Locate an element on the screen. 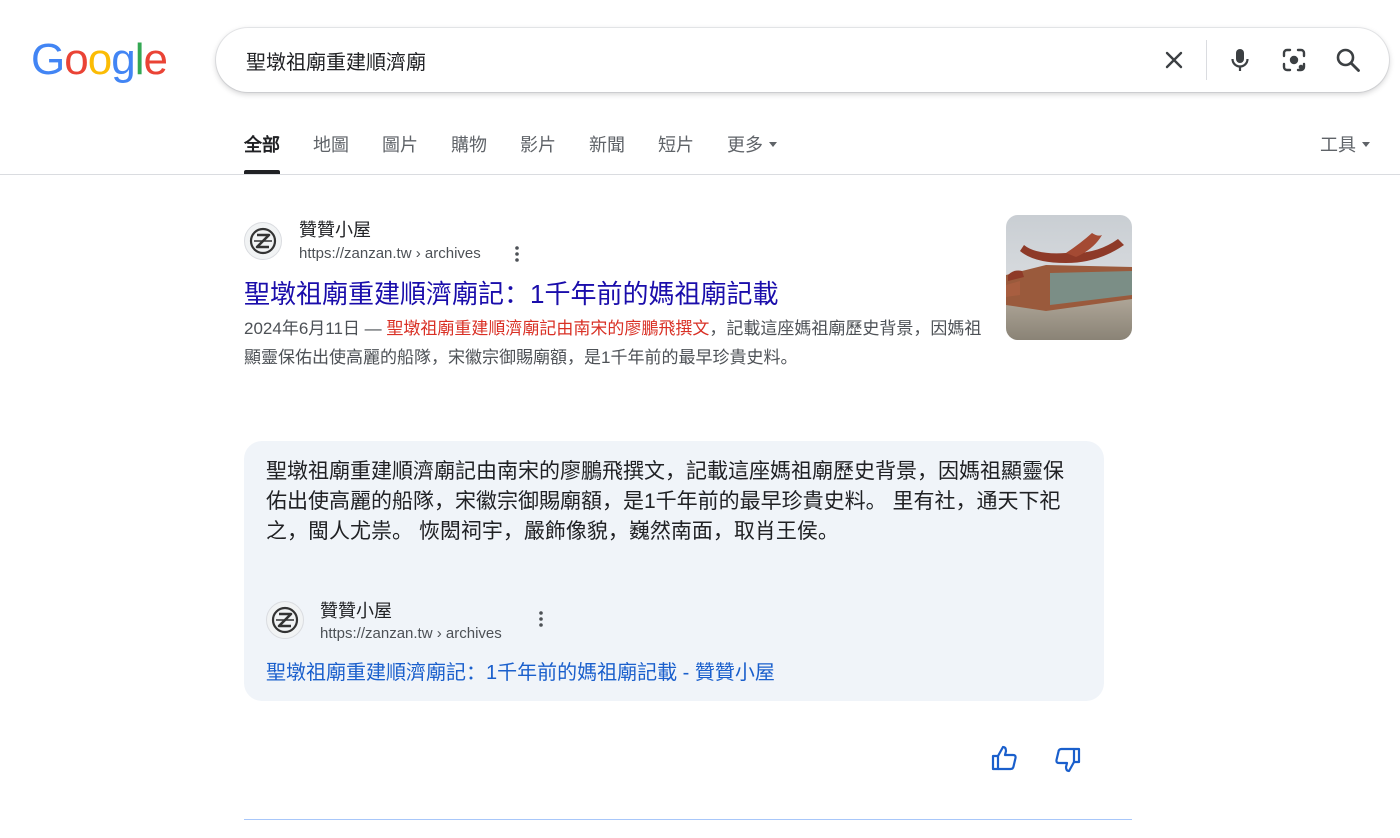 This screenshot has height=838, width=1400. tab-short-videos: 短片 is located at coordinates (676, 152).